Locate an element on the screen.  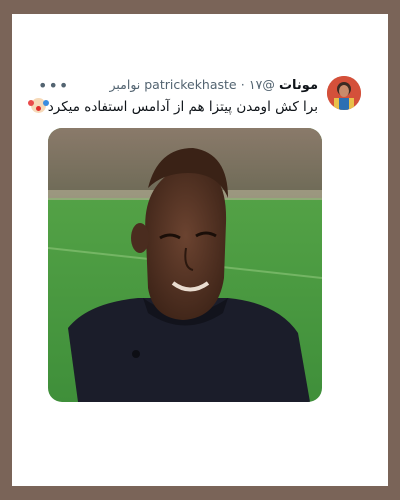
avatar is located at coordinates (344, 93).